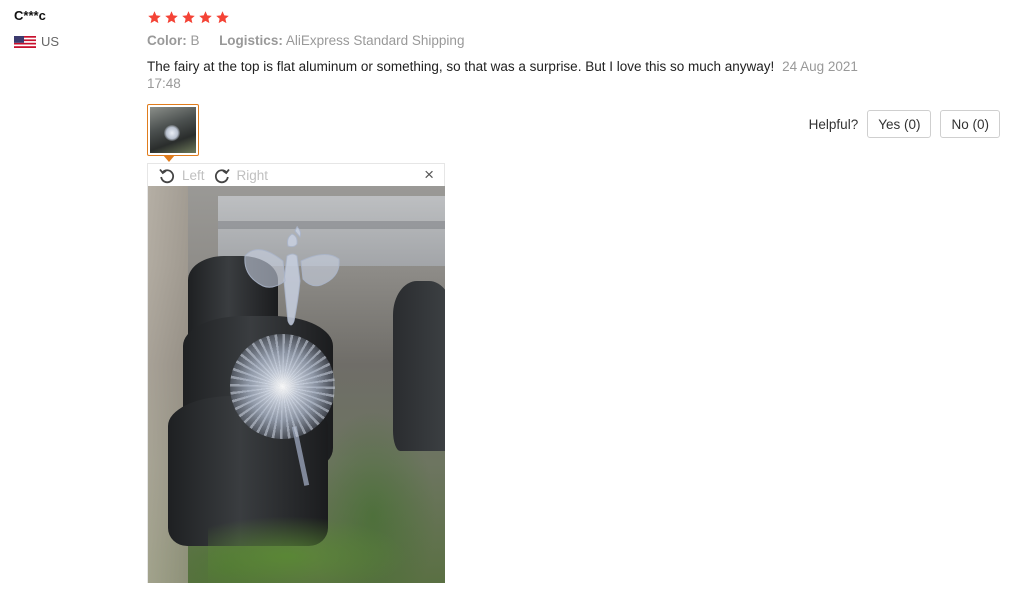 The height and width of the screenshot is (596, 1013). Describe the element at coordinates (74, 41) in the screenshot. I see `reviewer-country: US` at that location.